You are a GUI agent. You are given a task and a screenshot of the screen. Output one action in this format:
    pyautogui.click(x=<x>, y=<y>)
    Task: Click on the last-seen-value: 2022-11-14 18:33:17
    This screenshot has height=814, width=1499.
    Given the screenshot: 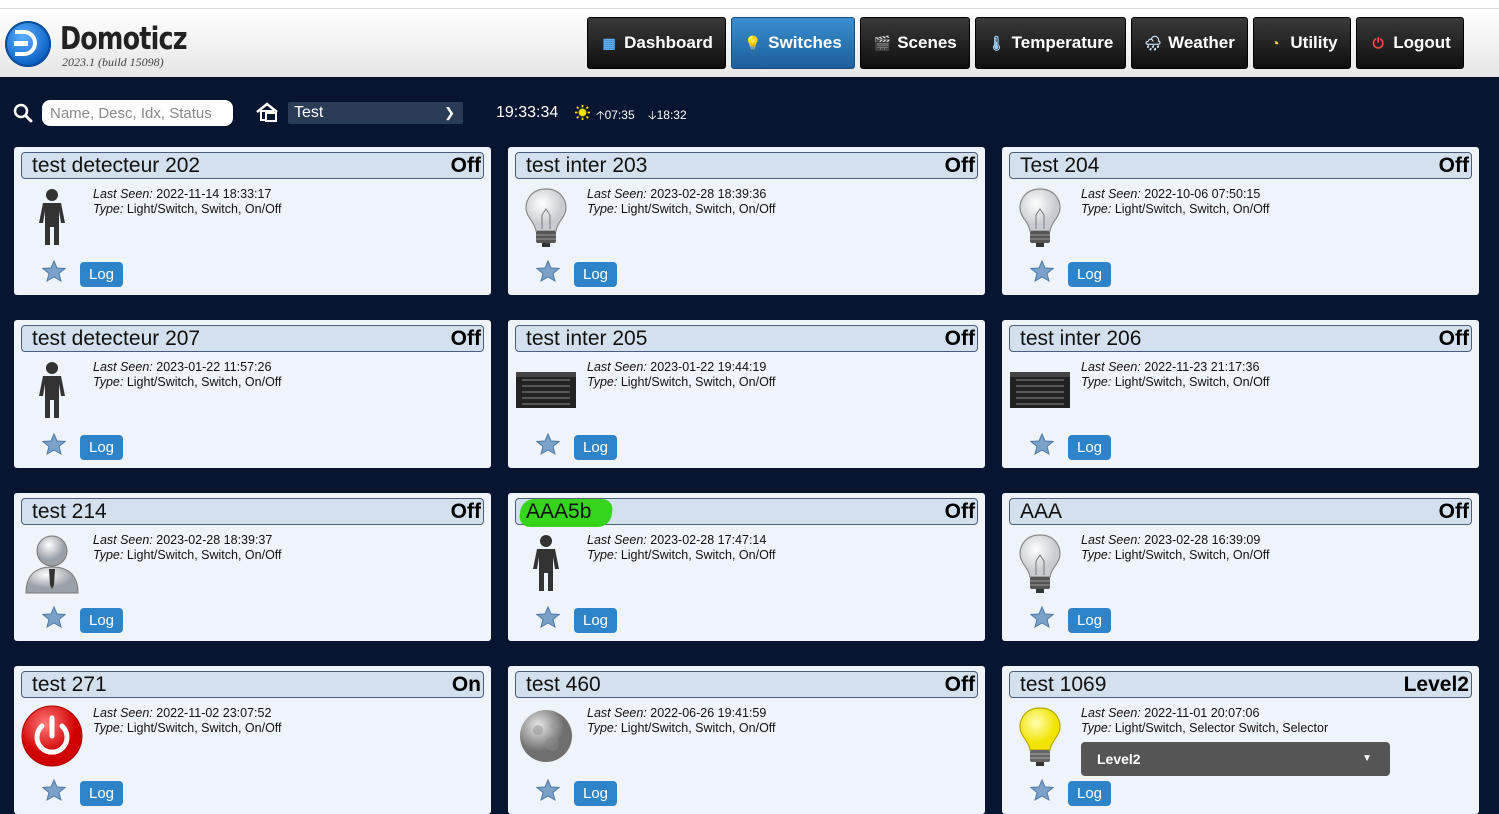 What is the action you would take?
    pyautogui.click(x=214, y=194)
    